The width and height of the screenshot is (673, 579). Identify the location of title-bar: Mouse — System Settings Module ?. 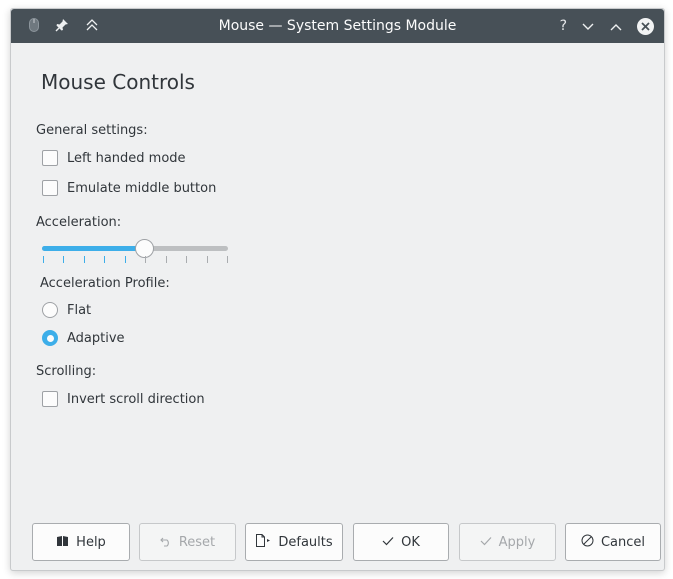
(337, 26).